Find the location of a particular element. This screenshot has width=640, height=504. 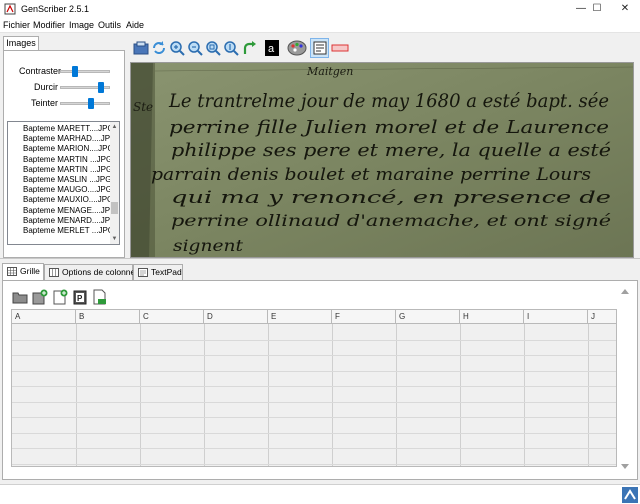

grid-column-header: I is located at coordinates (556, 317).